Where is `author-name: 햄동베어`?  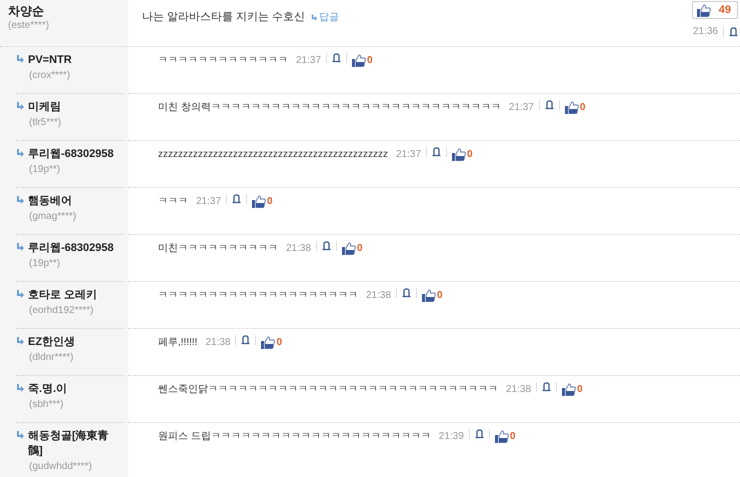 author-name: 햄동베어 is located at coordinates (50, 201).